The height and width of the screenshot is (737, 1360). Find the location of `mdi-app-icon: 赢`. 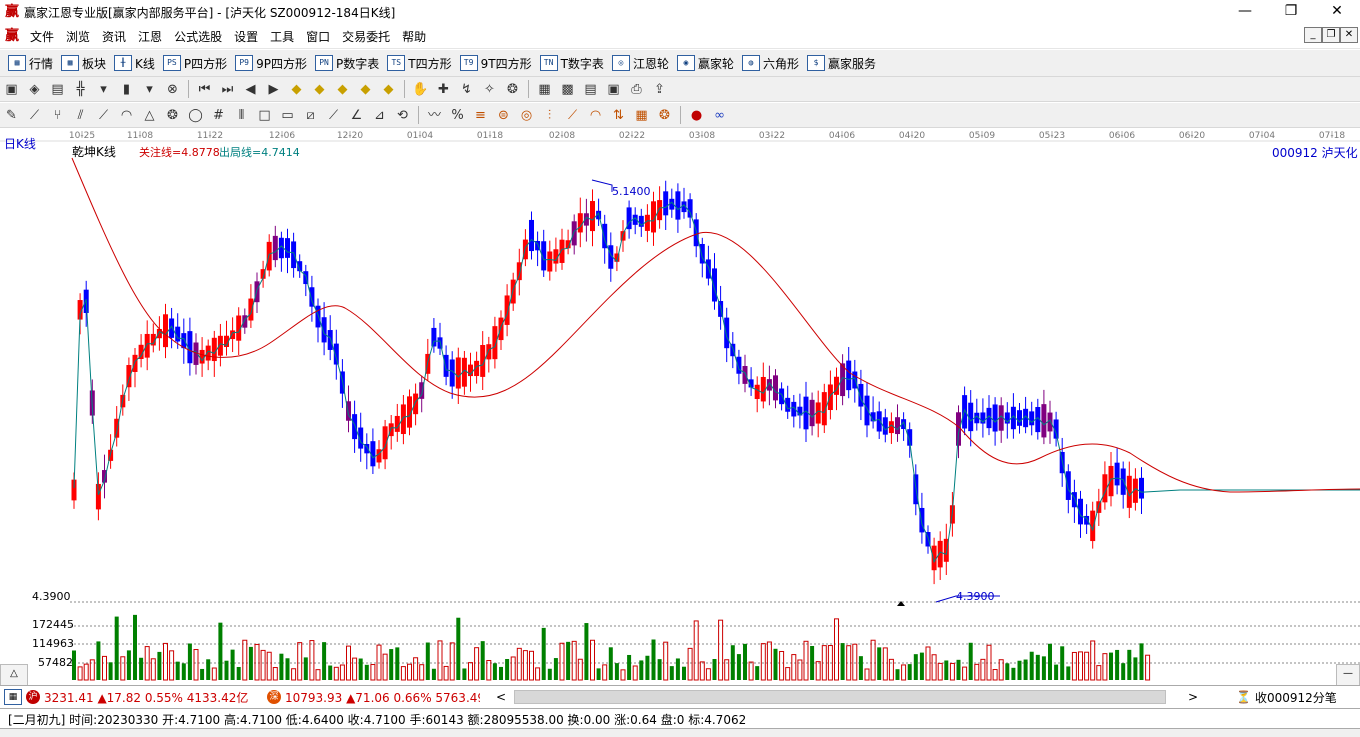

mdi-app-icon: 赢 is located at coordinates (12, 36).